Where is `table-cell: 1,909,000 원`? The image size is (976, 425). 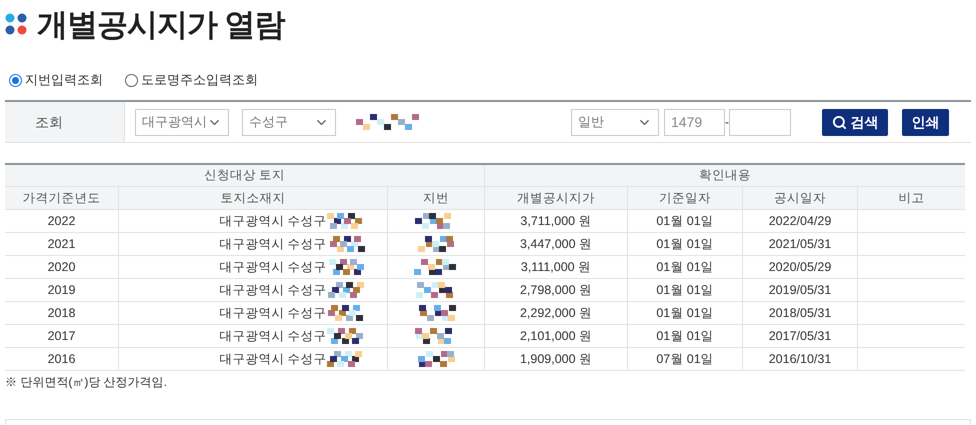 table-cell: 1,909,000 원 is located at coordinates (556, 359).